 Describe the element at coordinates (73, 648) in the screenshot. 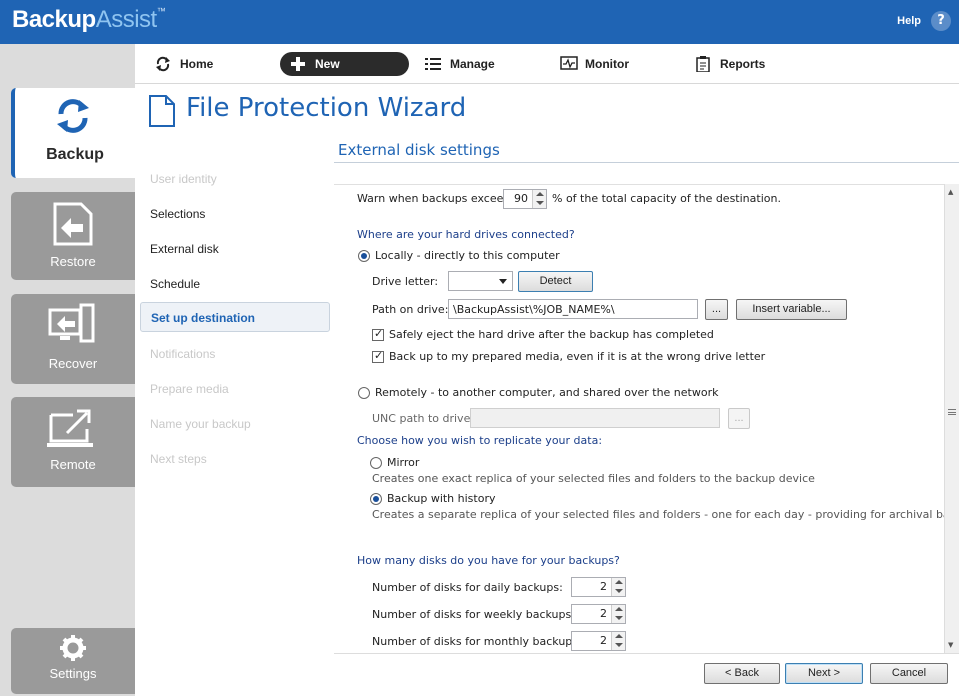

I see `gear-icon` at that location.